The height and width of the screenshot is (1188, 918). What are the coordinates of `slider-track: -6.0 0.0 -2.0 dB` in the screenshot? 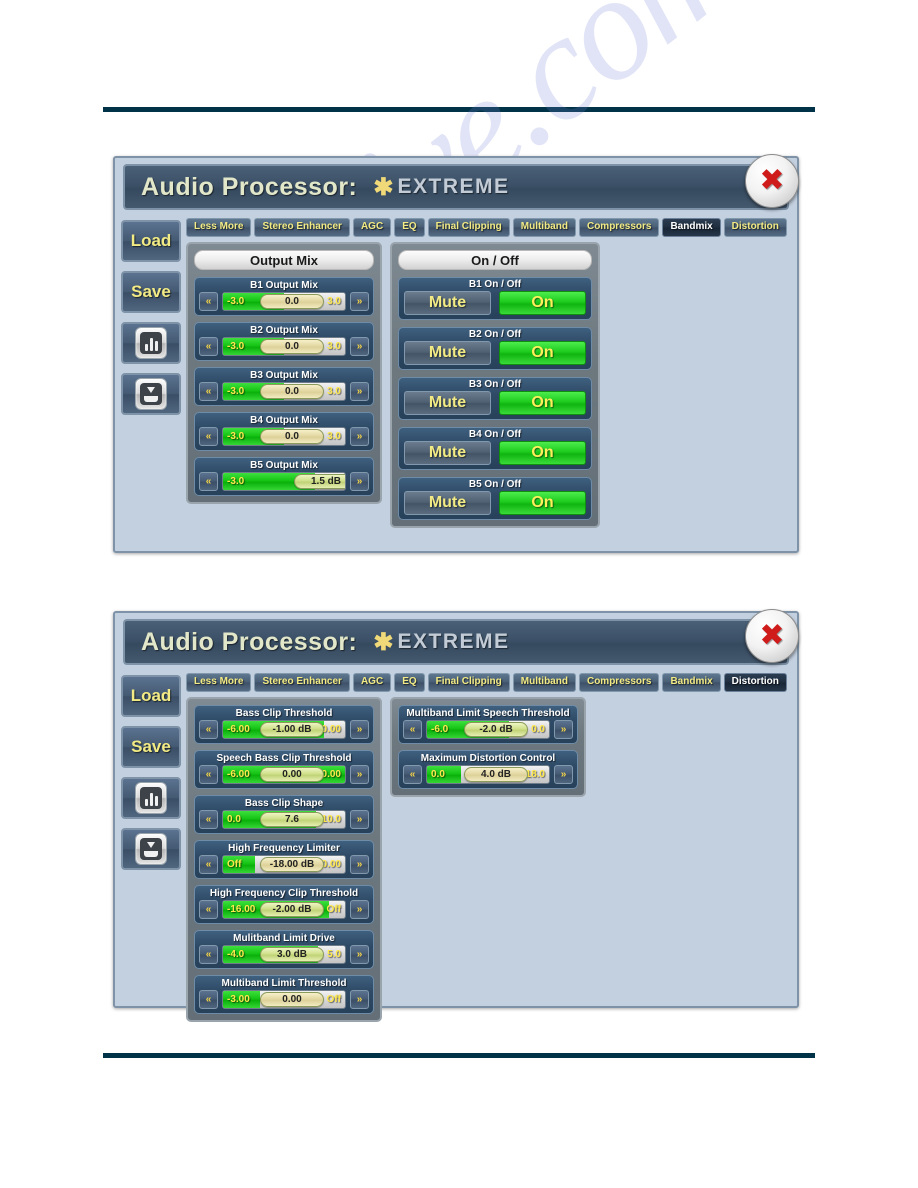 It's located at (488, 729).